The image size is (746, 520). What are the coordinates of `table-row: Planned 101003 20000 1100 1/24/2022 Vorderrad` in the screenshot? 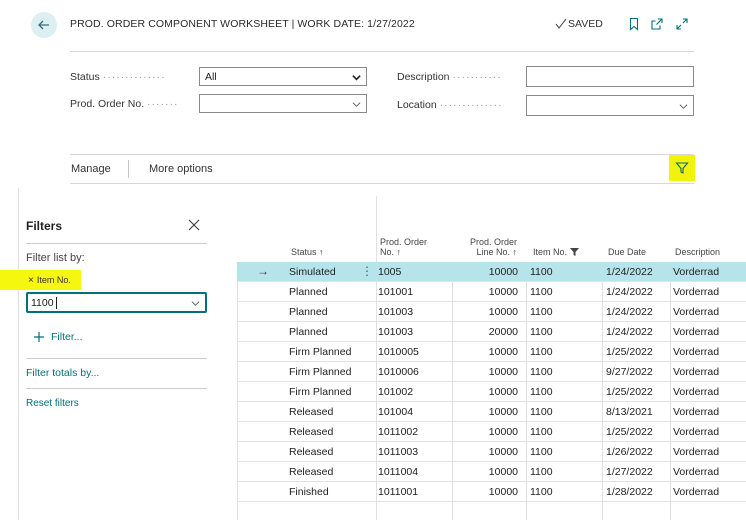 It's located at (491, 332).